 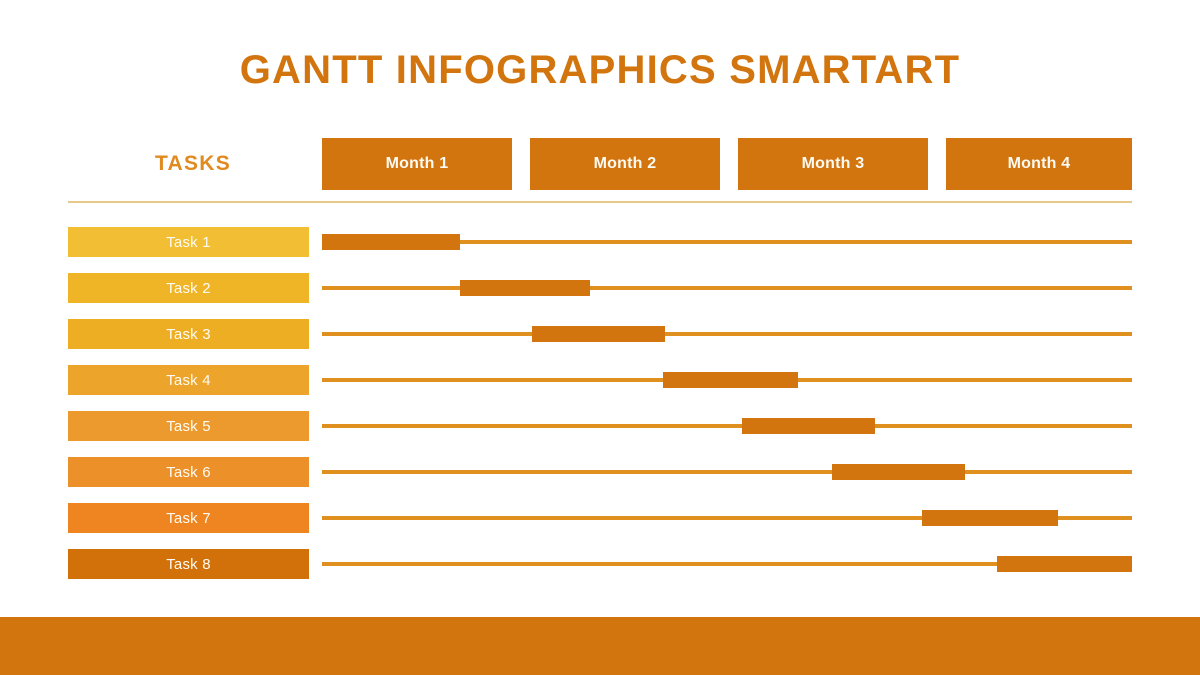 I want to click on task-label: Task 2, so click(x=188, y=288).